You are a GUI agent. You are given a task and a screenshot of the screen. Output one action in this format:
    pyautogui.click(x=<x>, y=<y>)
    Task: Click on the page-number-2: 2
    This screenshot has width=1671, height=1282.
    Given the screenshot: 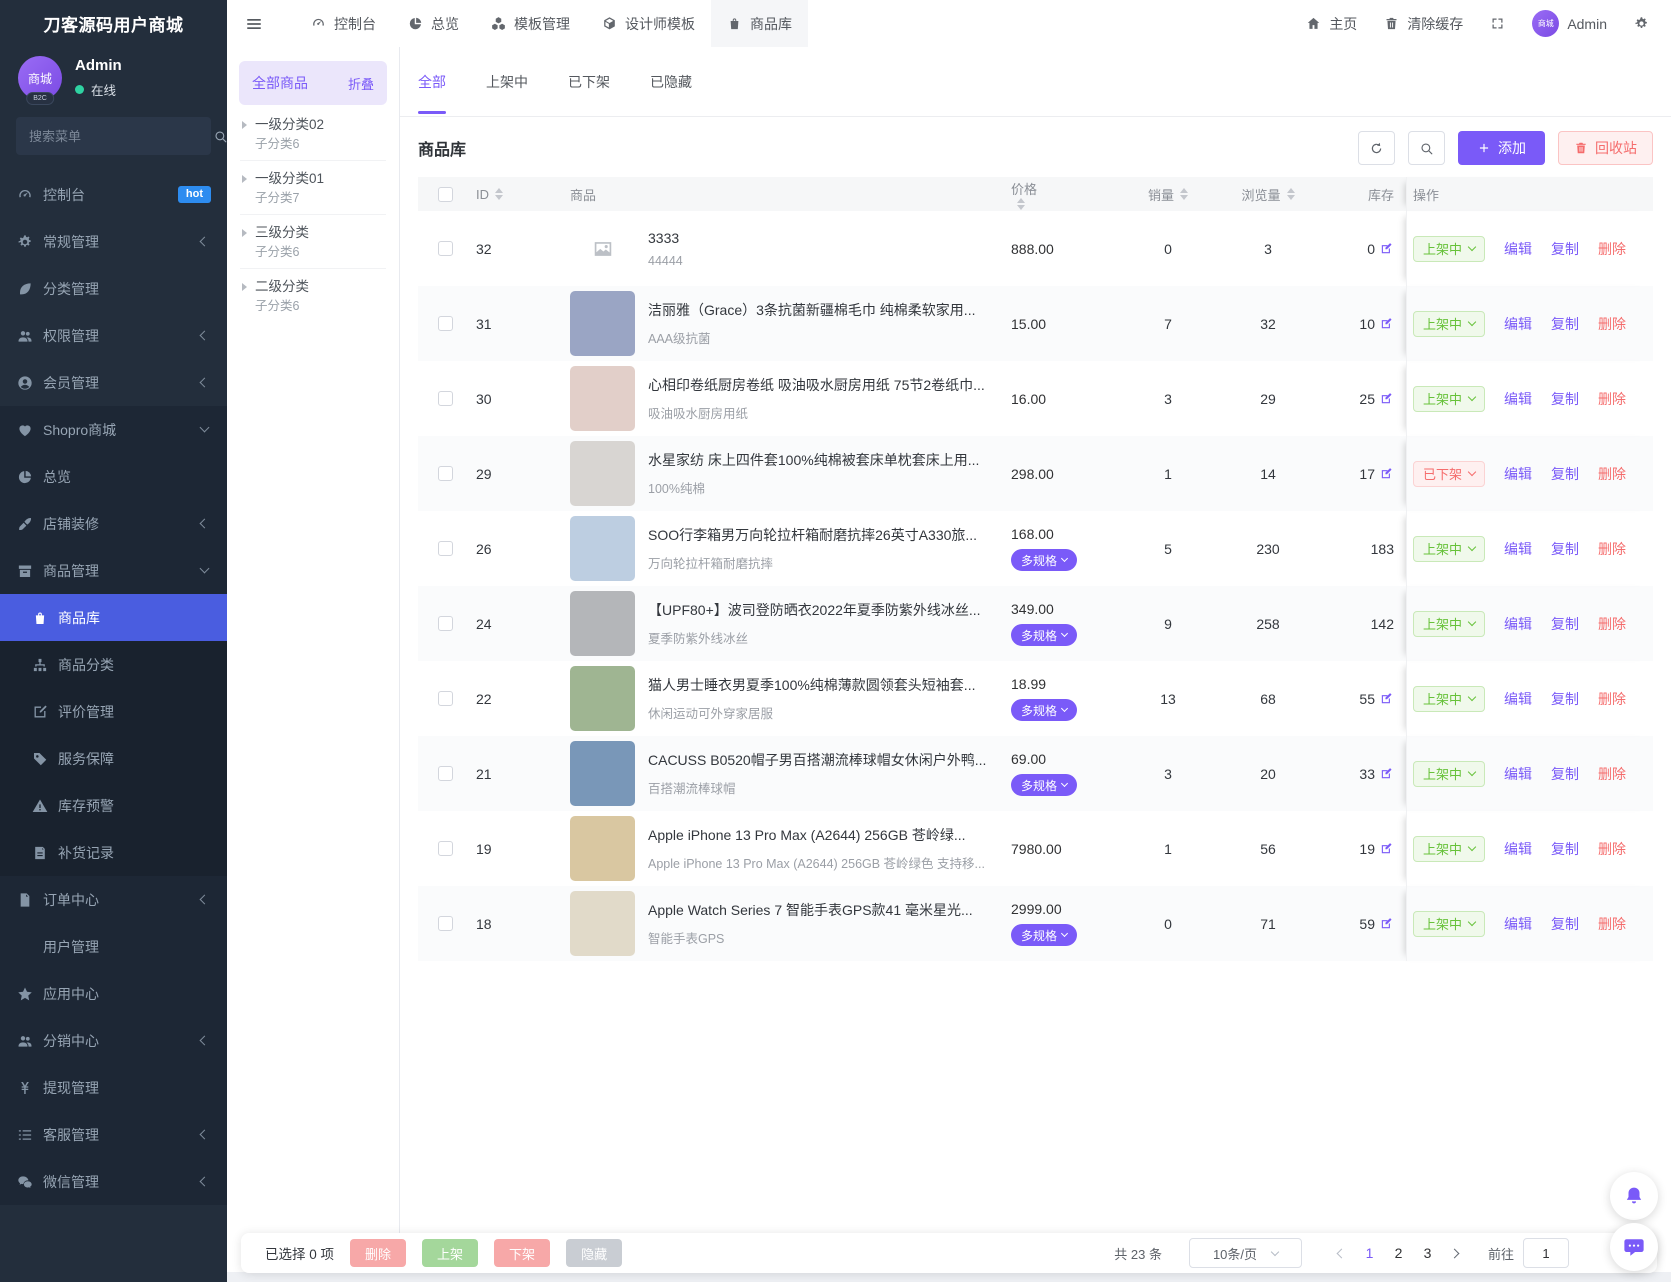 What is the action you would take?
    pyautogui.click(x=1398, y=1253)
    